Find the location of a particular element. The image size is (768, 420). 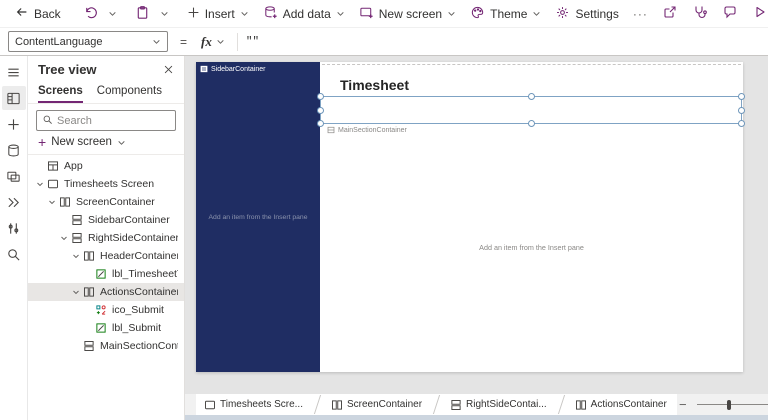

toolbar-more-button: ··· is located at coordinates (640, 14).